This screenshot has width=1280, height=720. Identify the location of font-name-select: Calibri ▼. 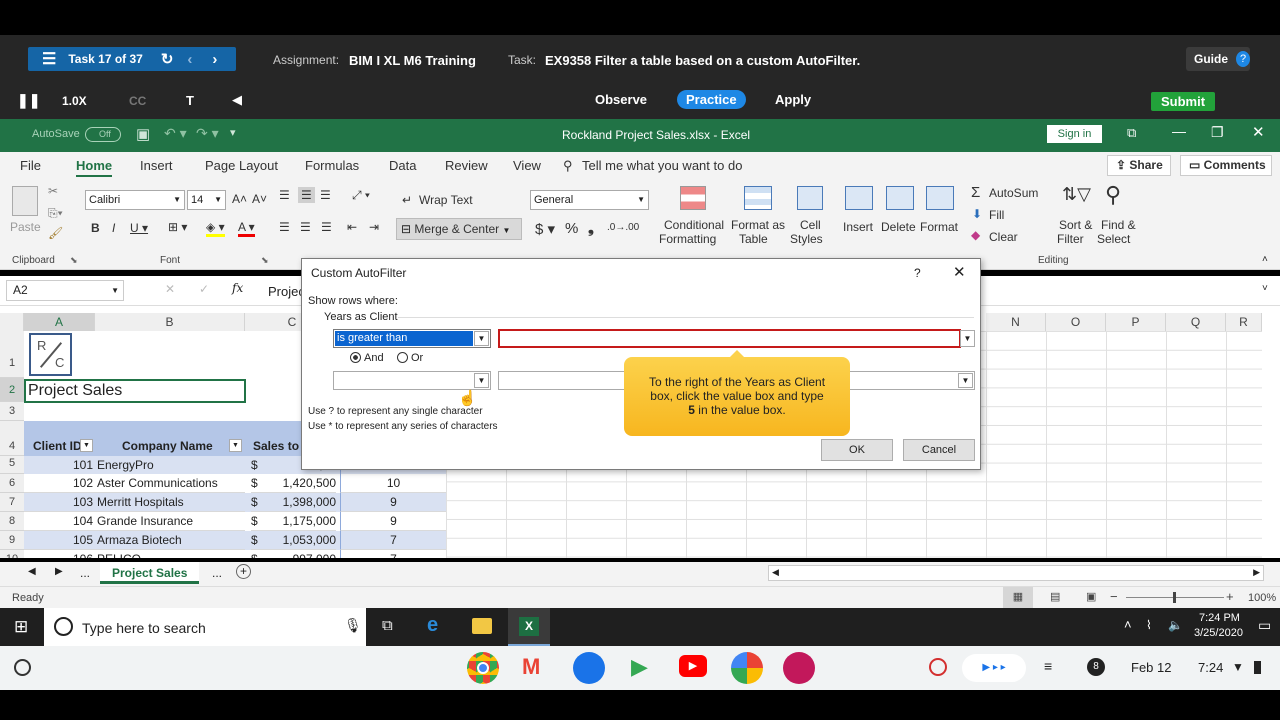
(135, 200).